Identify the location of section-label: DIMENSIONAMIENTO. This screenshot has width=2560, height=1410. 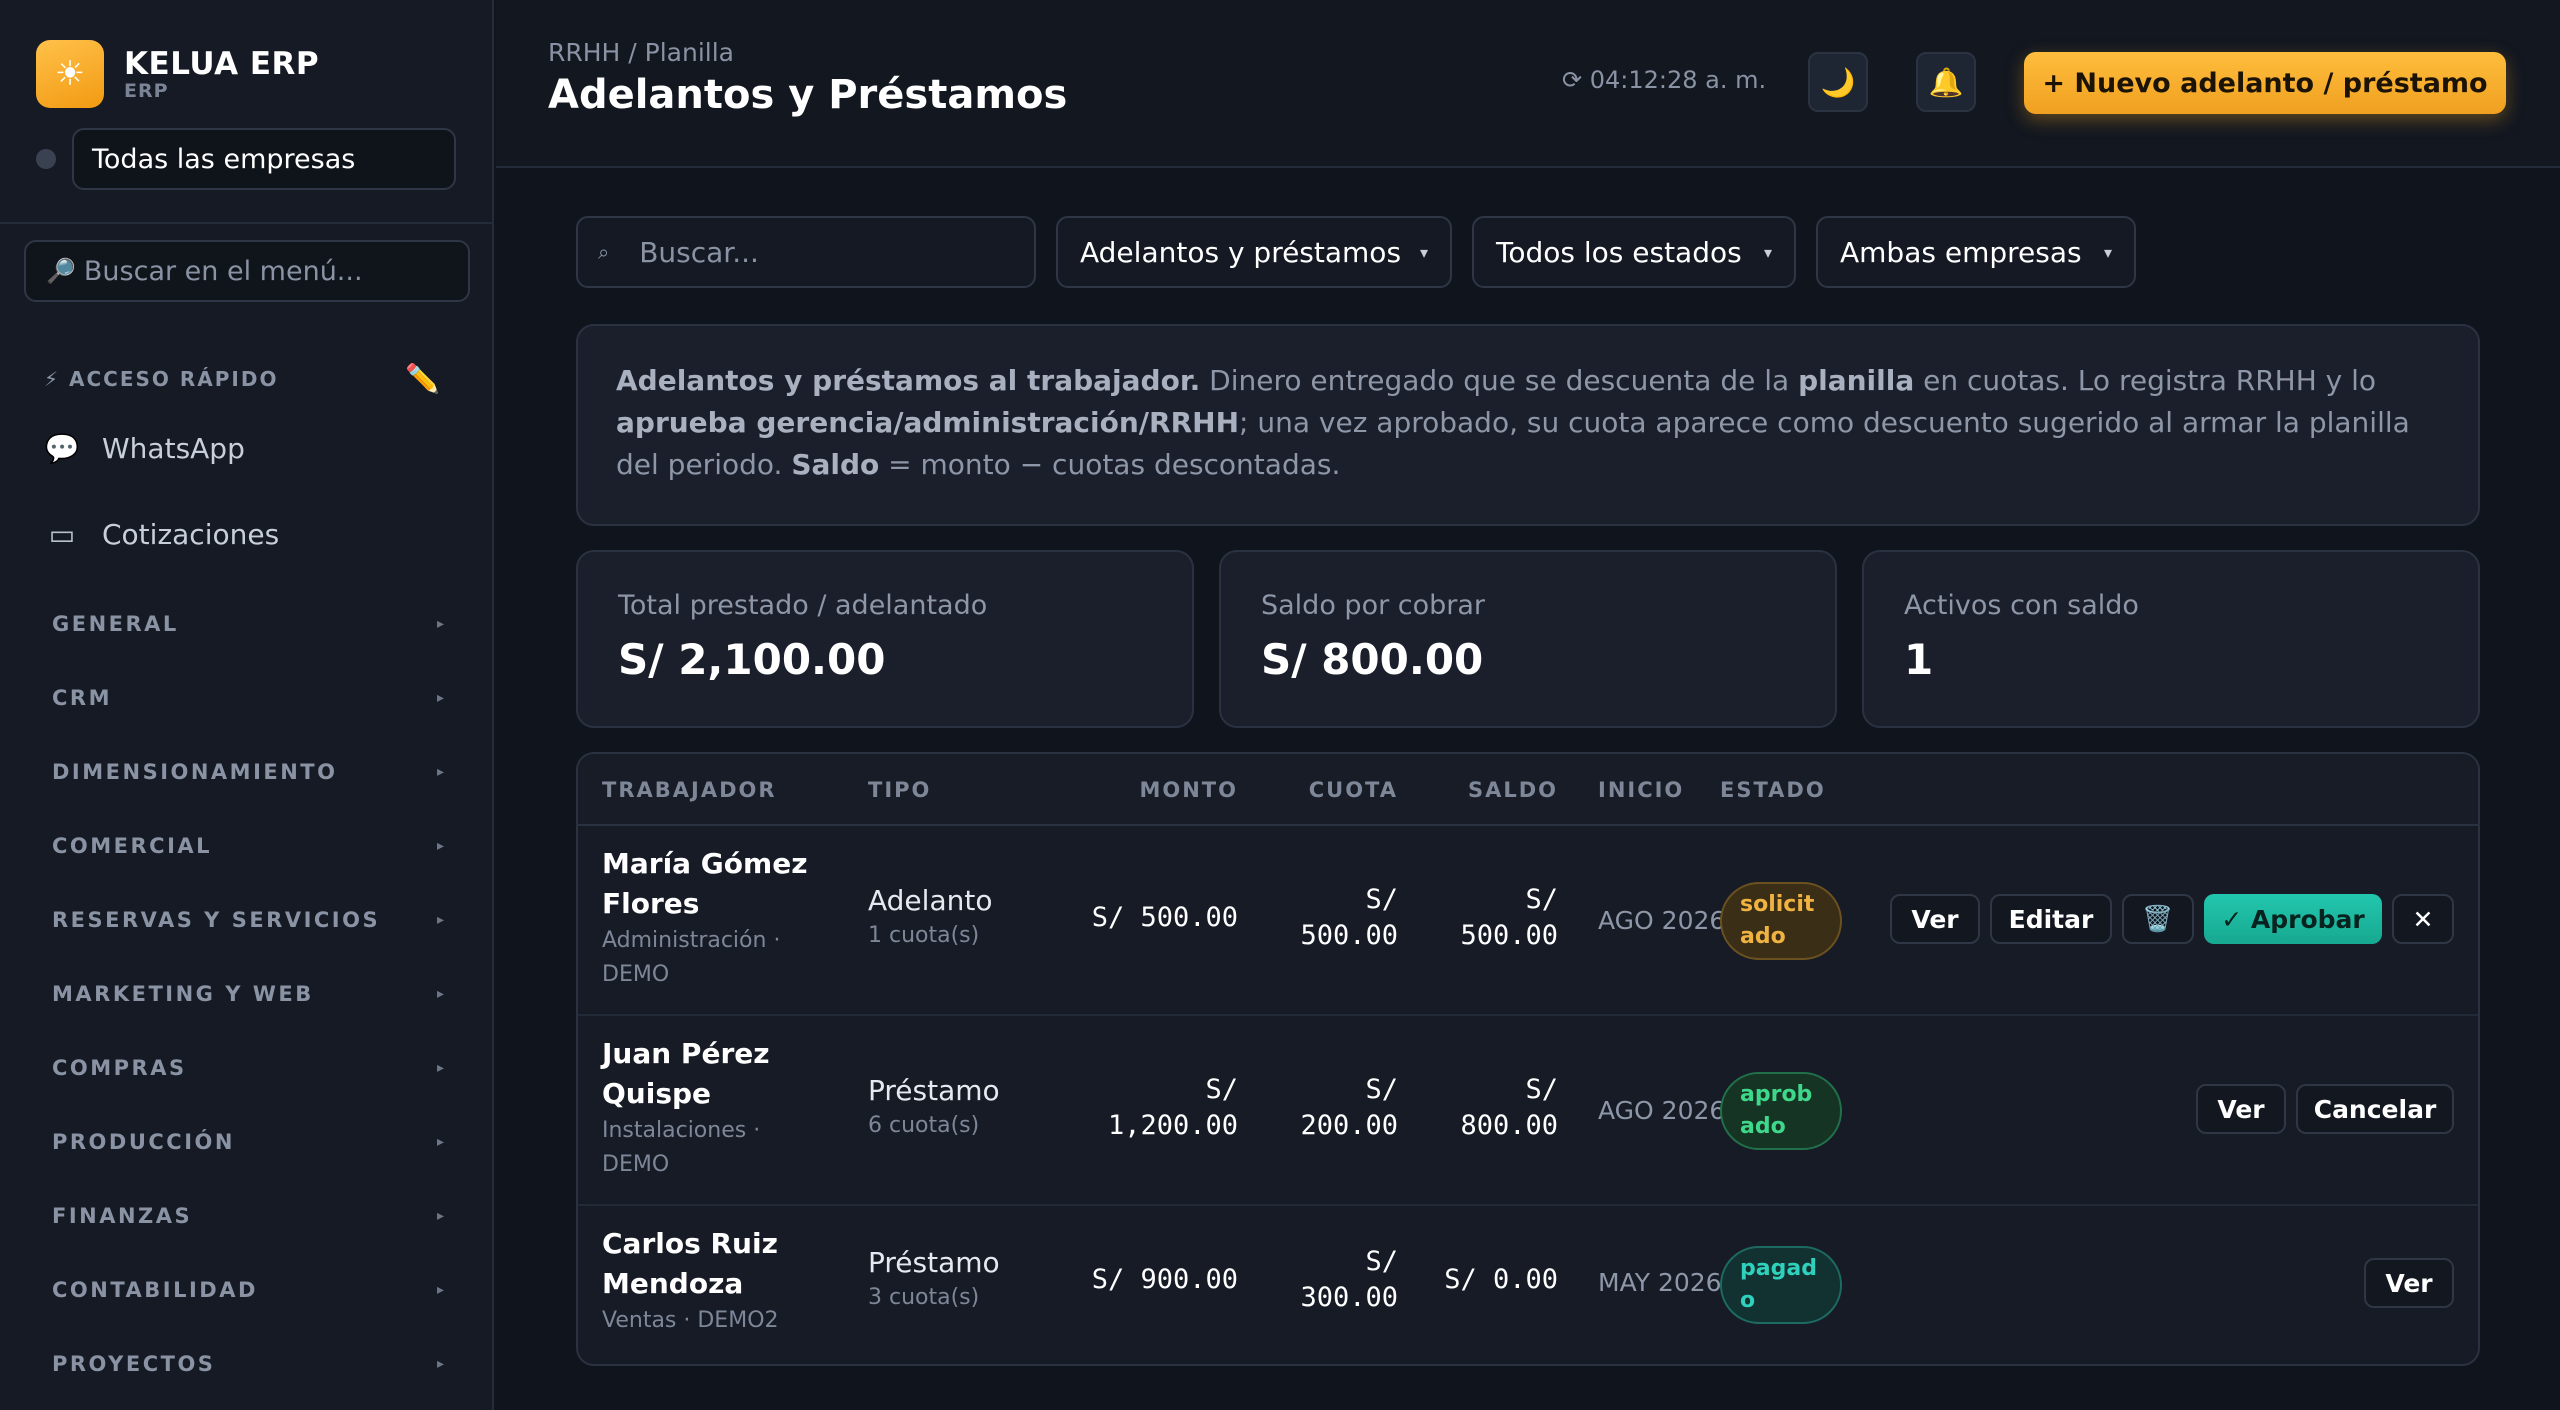
(195, 772).